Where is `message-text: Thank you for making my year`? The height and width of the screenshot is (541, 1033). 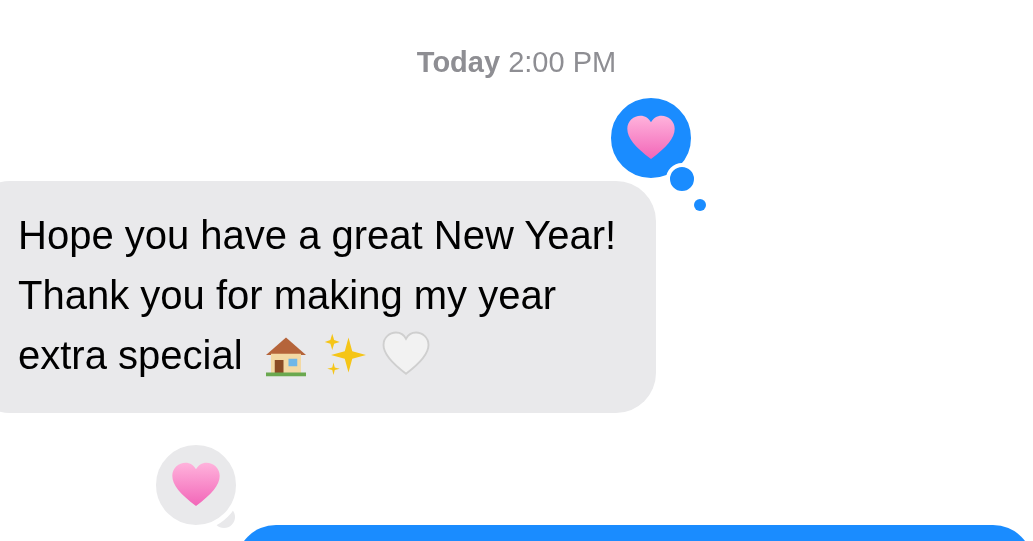 message-text: Thank you for making my year is located at coordinates (287, 295).